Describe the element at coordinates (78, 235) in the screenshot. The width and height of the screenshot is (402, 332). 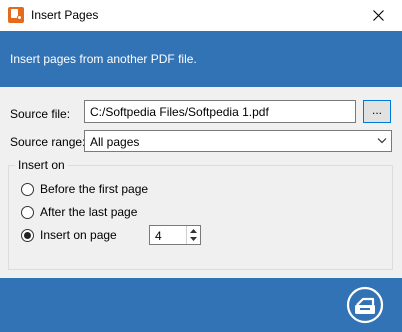
I see `radio-label: Insert on page` at that location.